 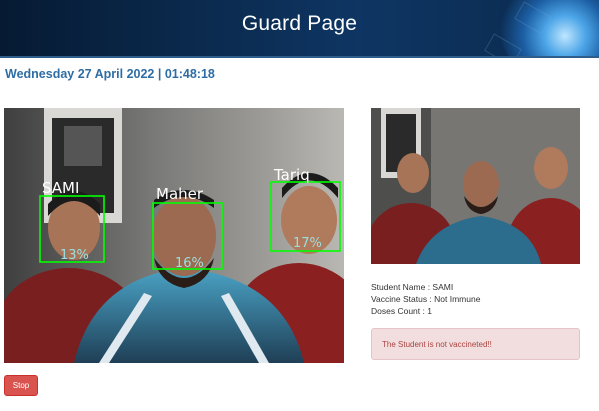 What do you see at coordinates (60, 188) in the screenshot?
I see `detection-name-label: SAMI` at bounding box center [60, 188].